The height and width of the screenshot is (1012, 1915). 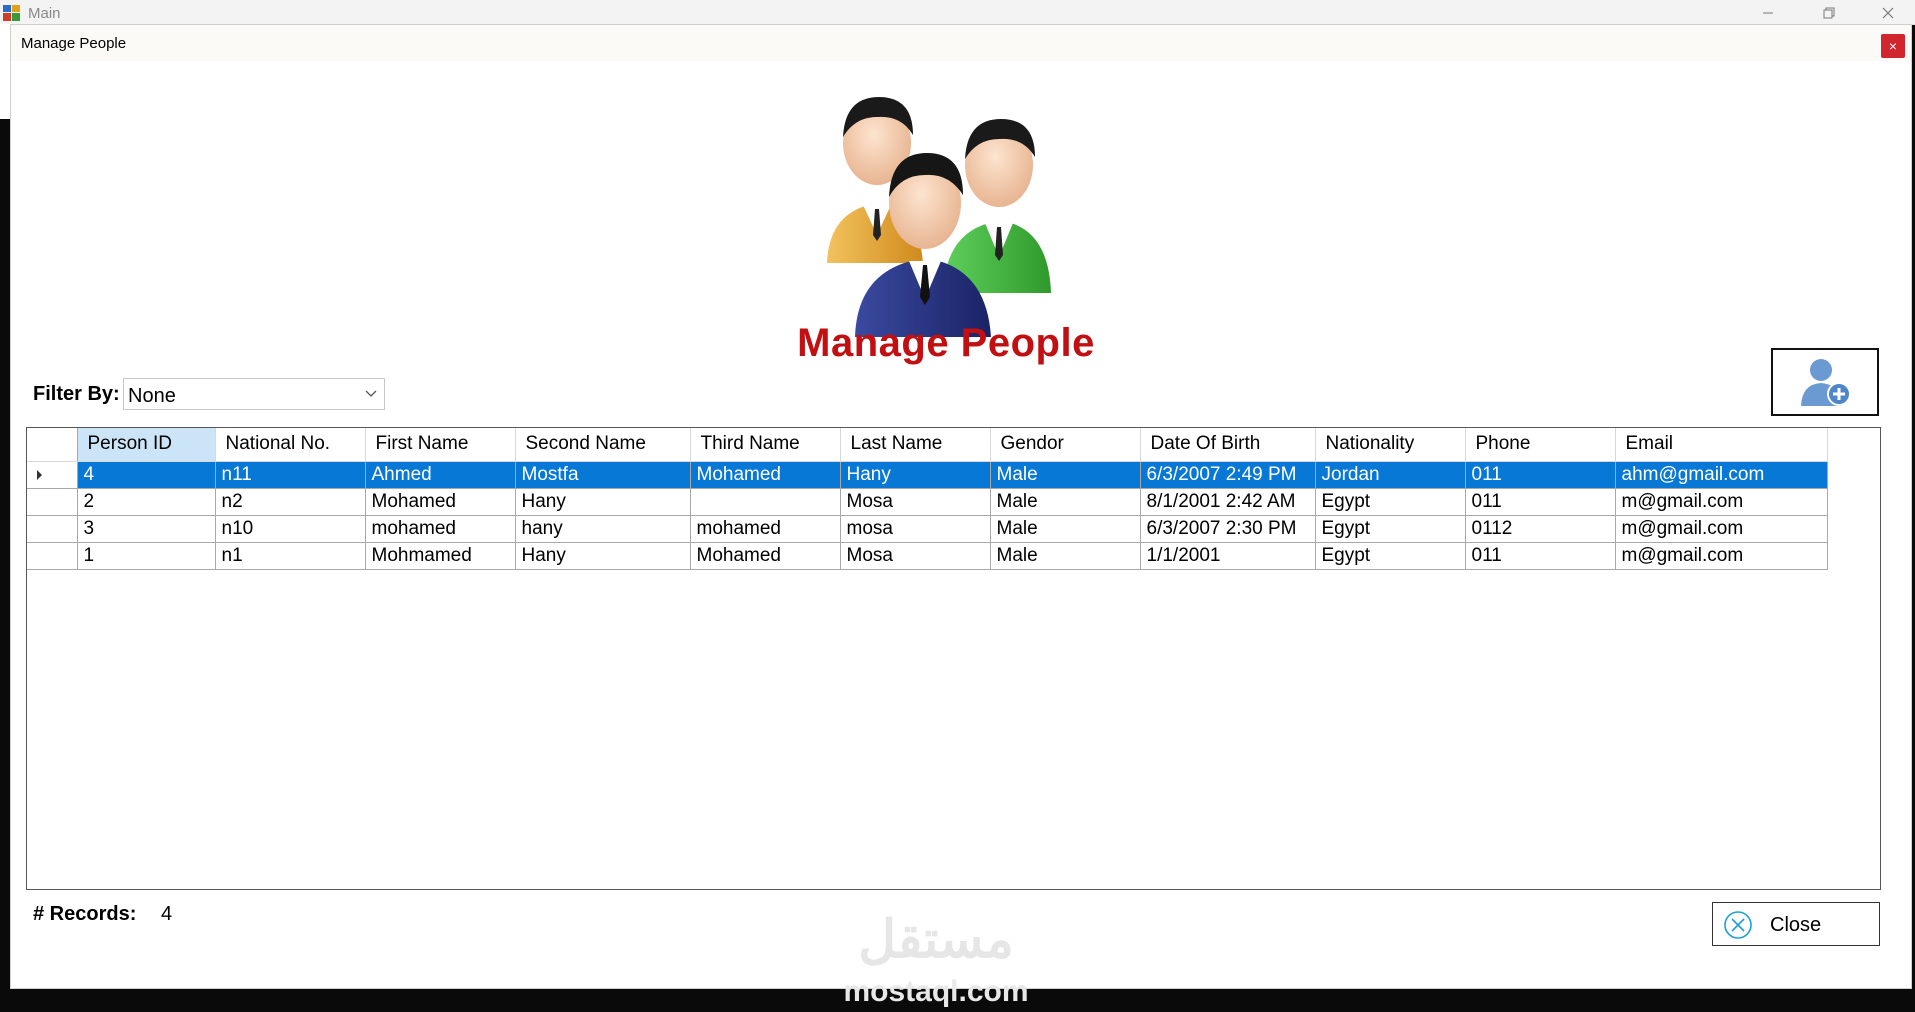 What do you see at coordinates (1065, 445) in the screenshot?
I see `column-header: Gendor` at bounding box center [1065, 445].